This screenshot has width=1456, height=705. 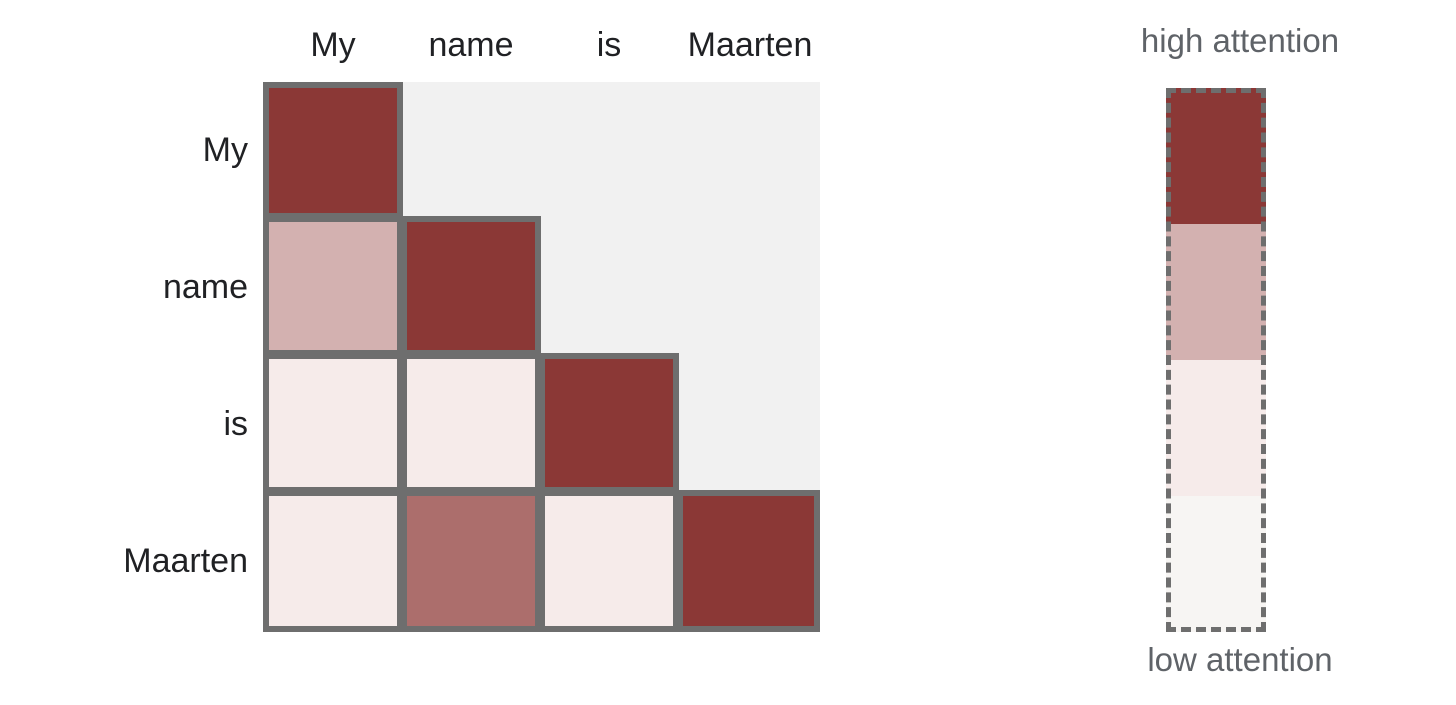 I want to click on heat-cell-name-name, so click(x=471, y=286).